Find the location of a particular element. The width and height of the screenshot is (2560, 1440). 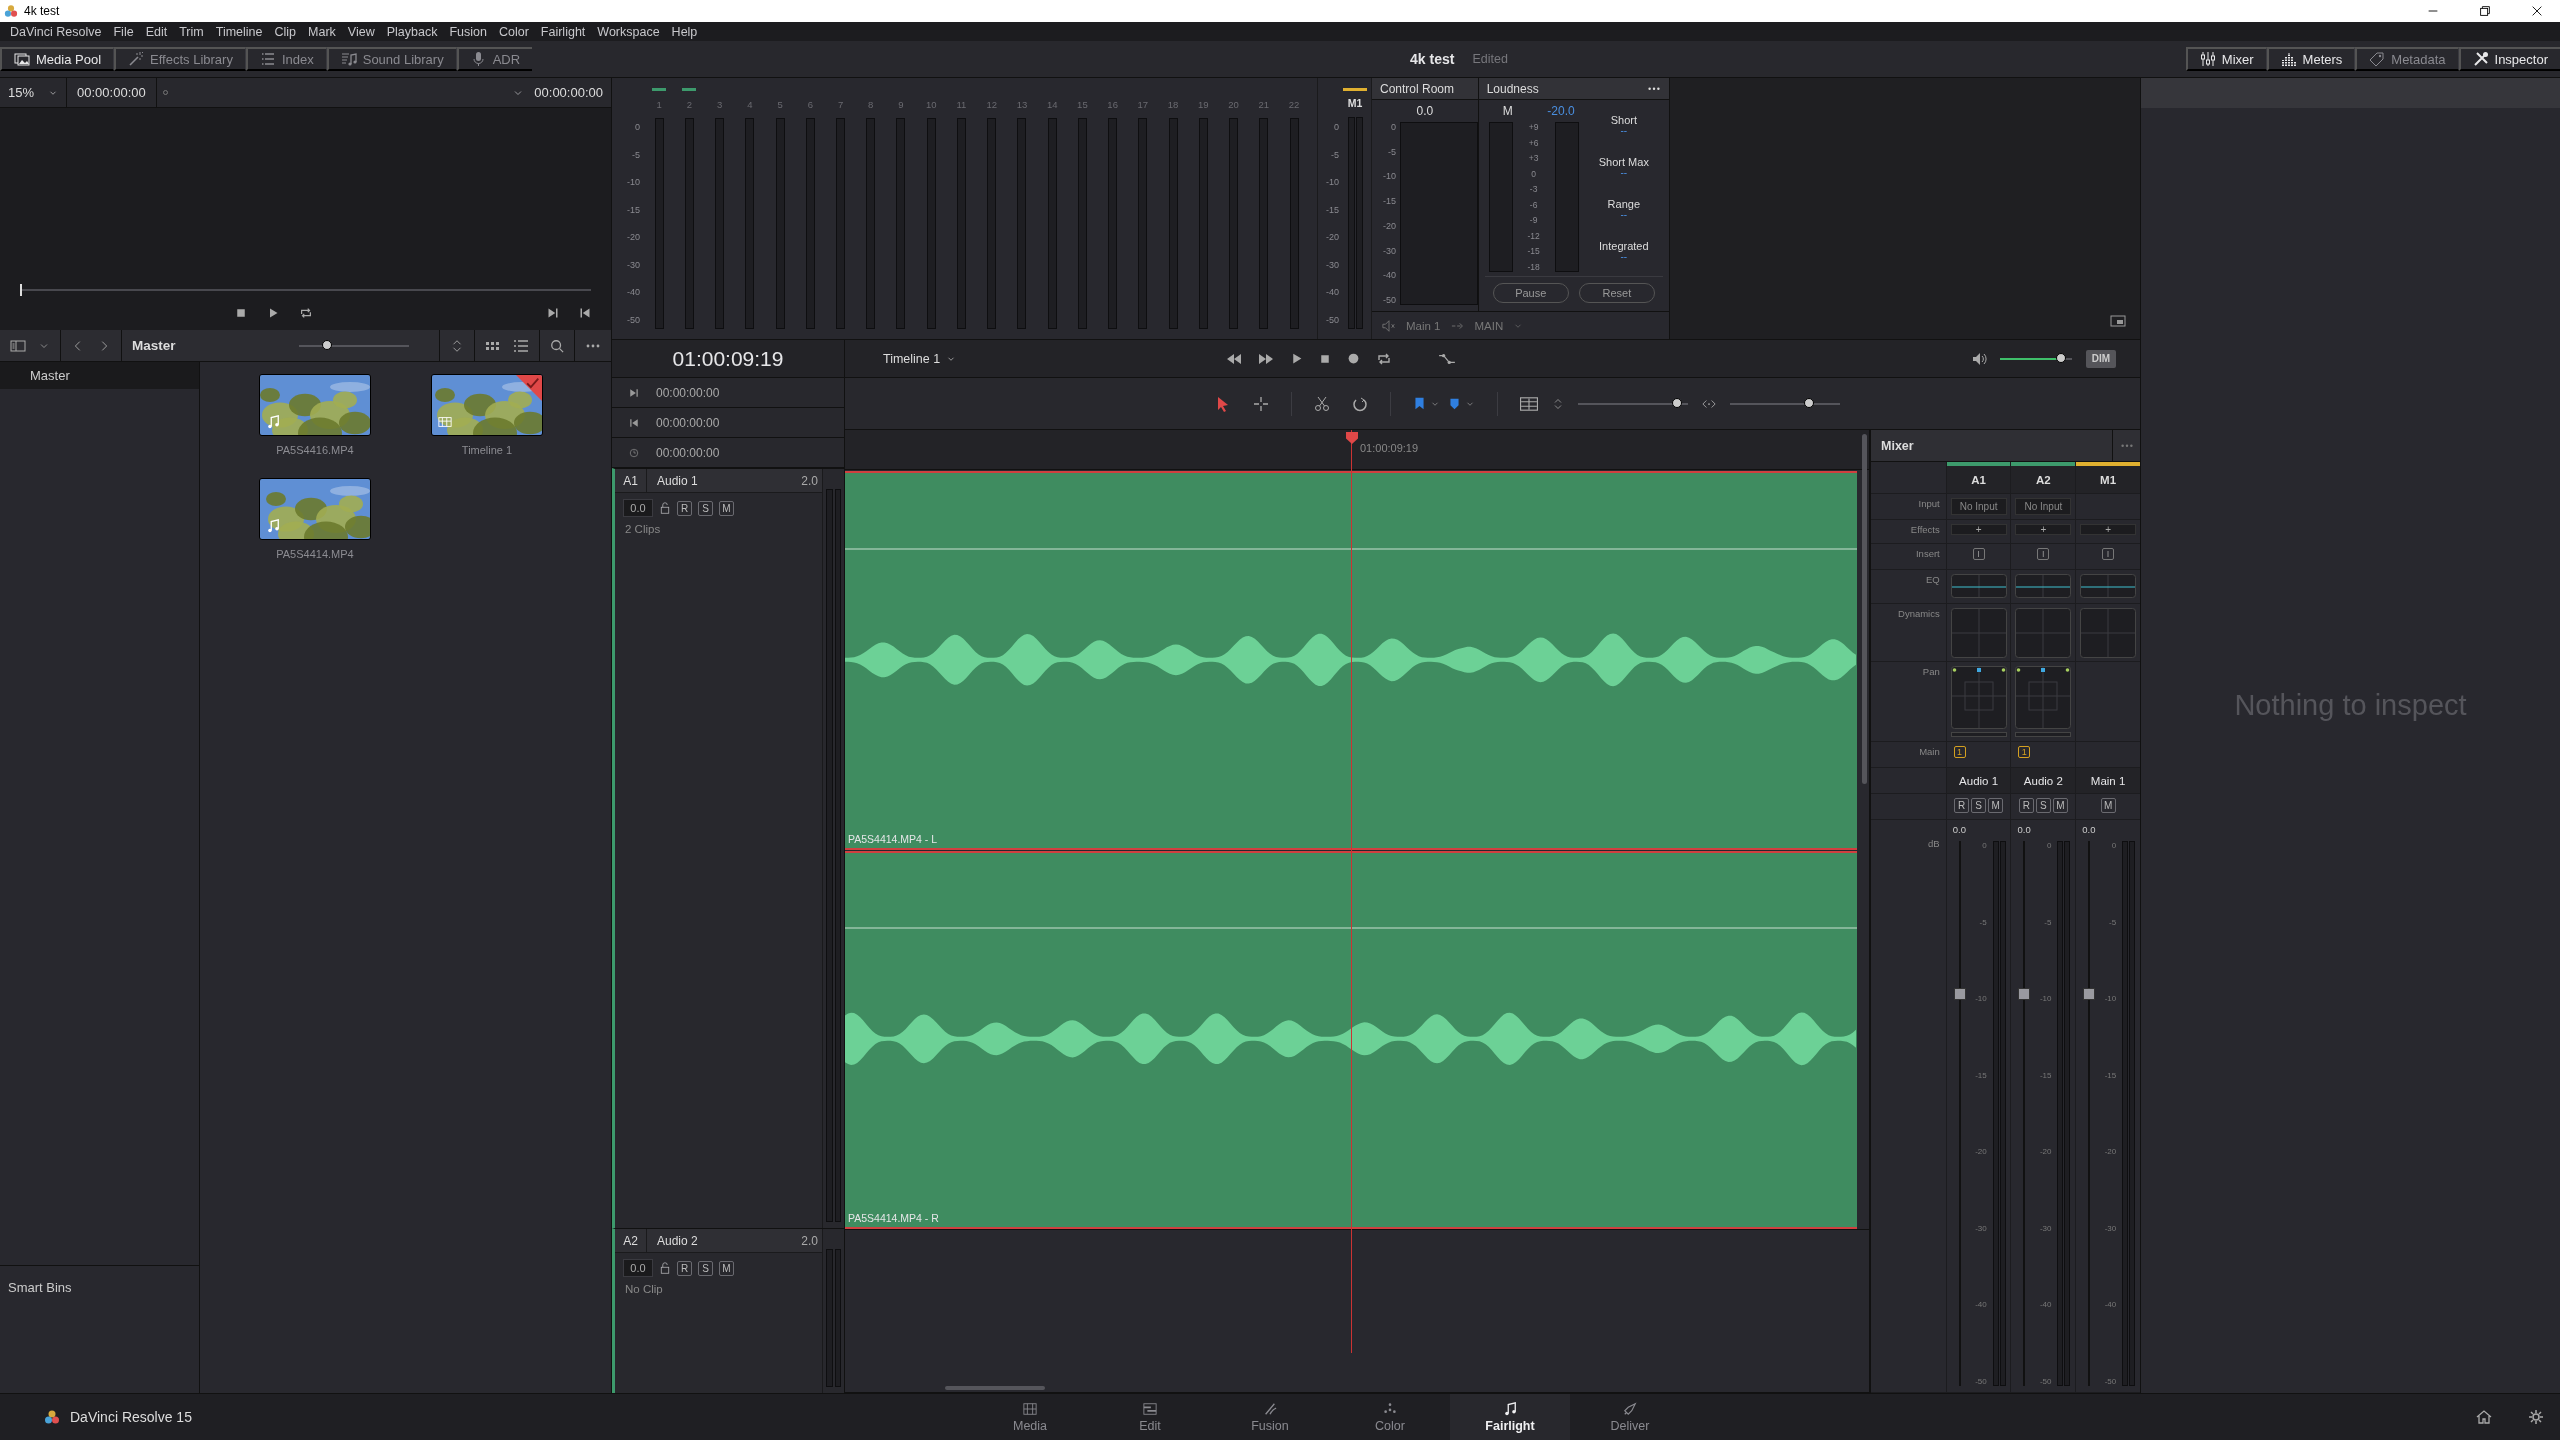

page-tab: Edit is located at coordinates (1150, 1417).